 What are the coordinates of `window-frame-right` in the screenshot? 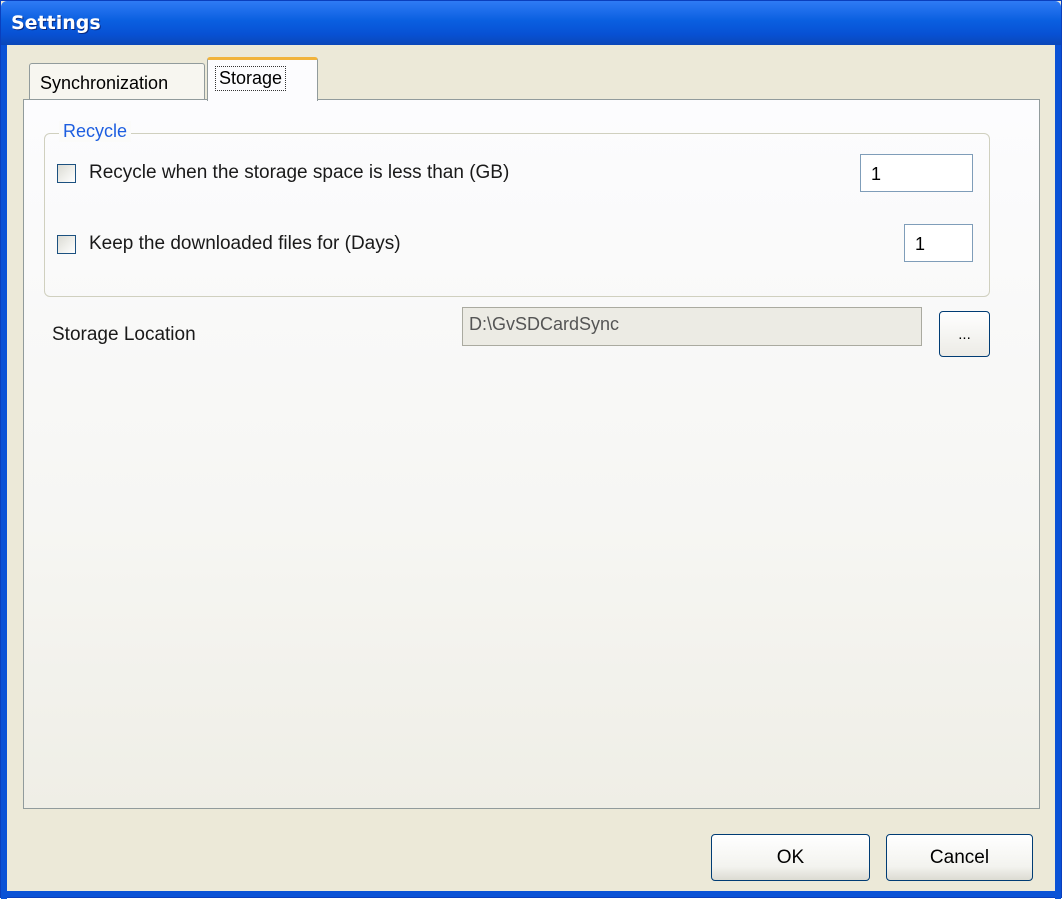 It's located at (1058, 472).